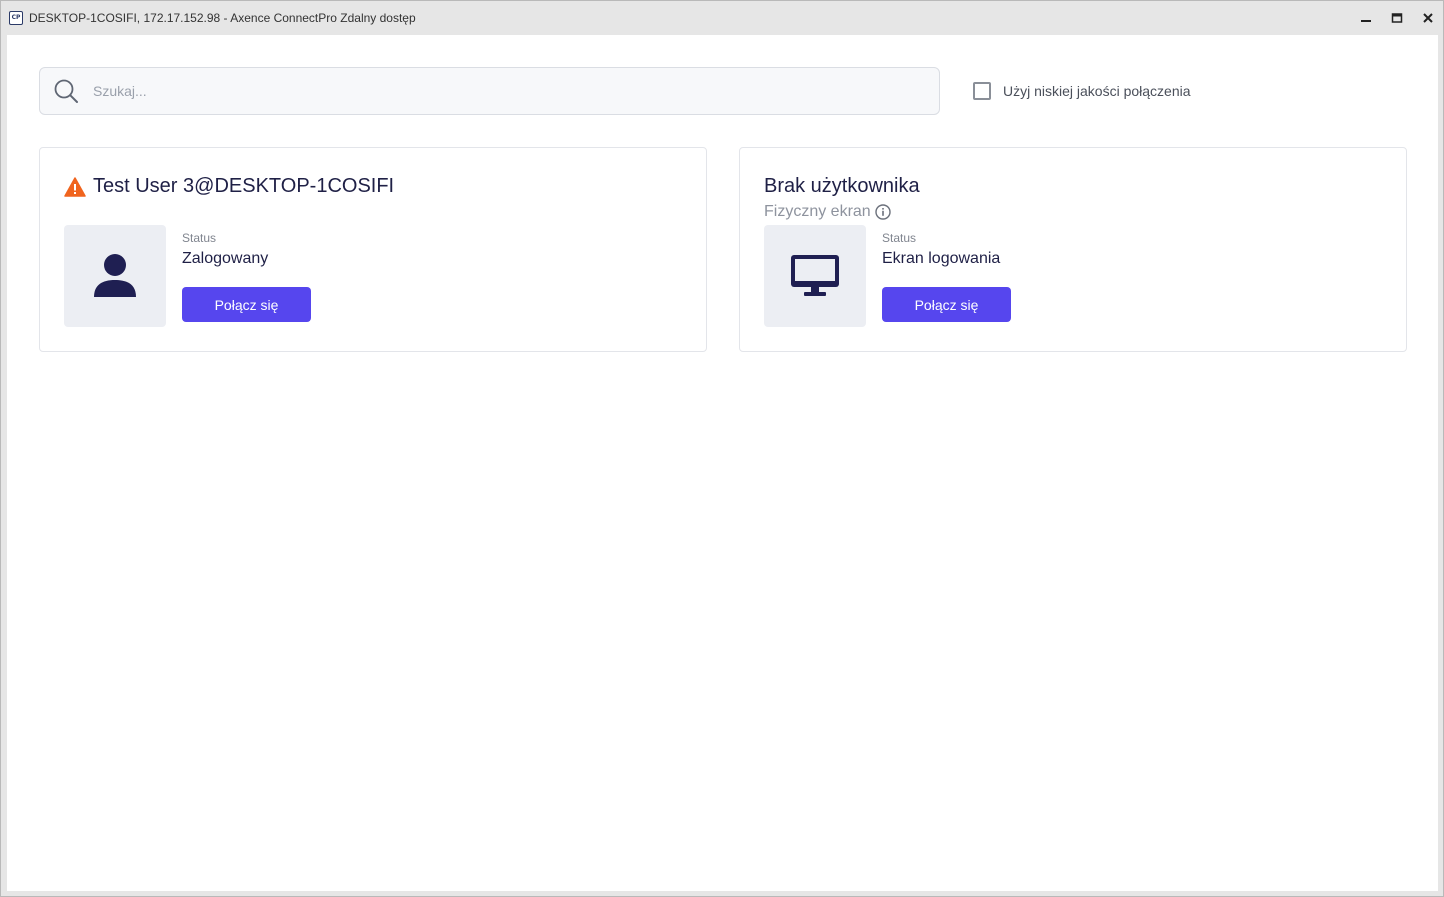 This screenshot has width=1444, height=897. Describe the element at coordinates (941, 258) in the screenshot. I see `status-value: Ekran logowania` at that location.